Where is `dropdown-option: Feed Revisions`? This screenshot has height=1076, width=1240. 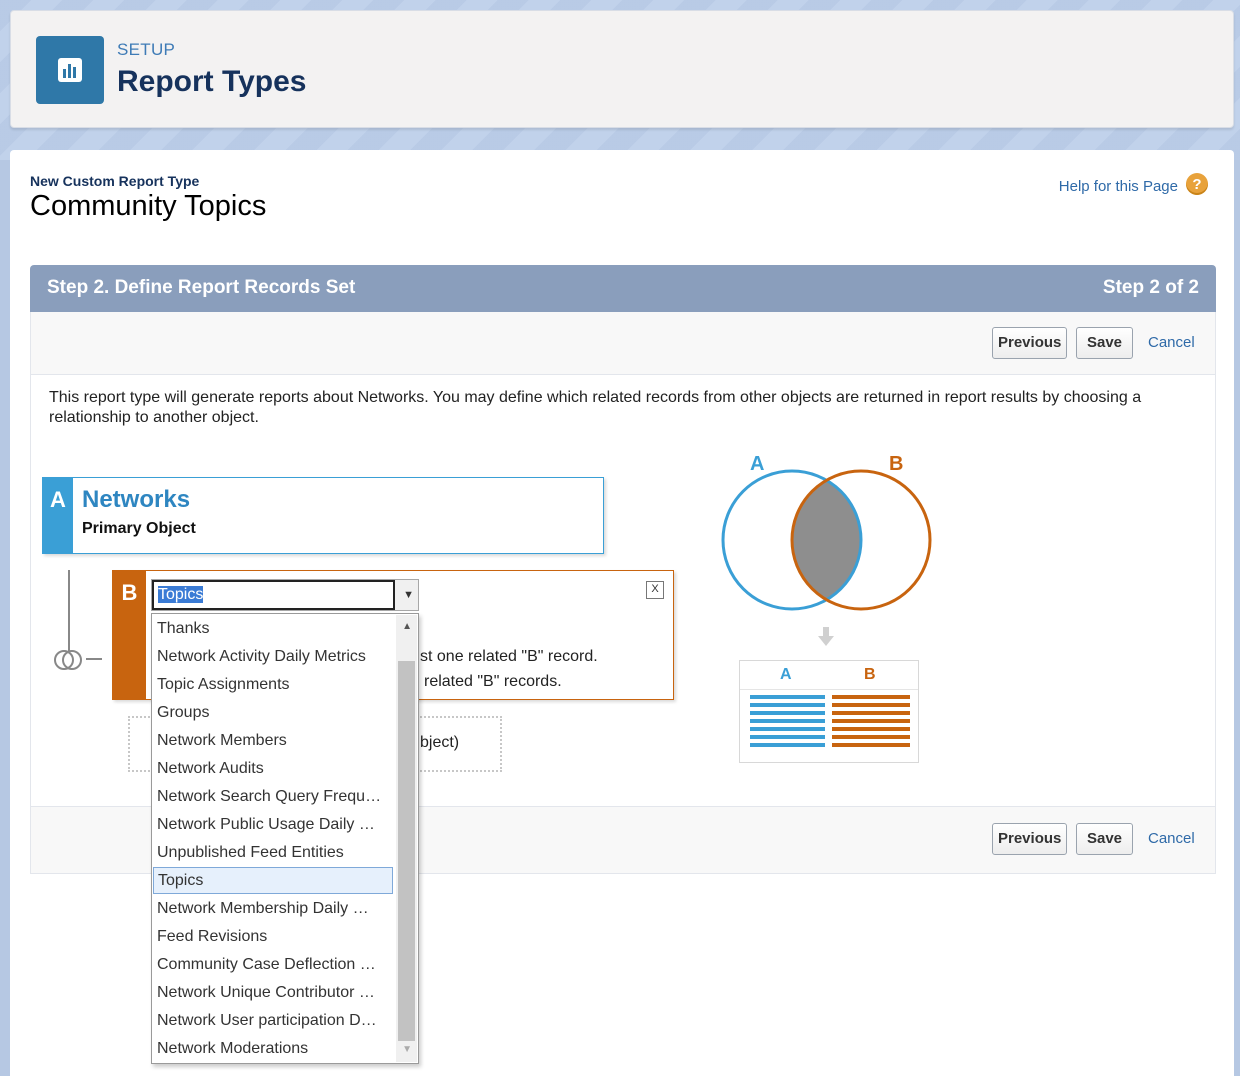
dropdown-option: Feed Revisions is located at coordinates (273, 936).